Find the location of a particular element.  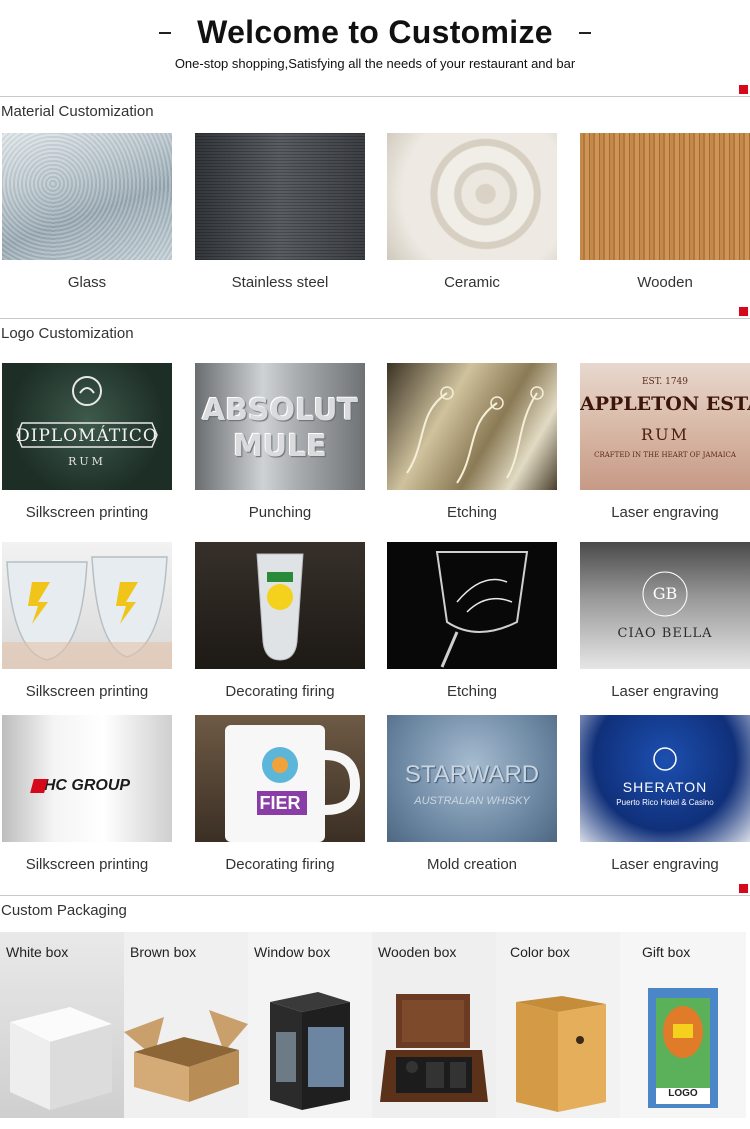

wooden-box-icon is located at coordinates (434, 1048).